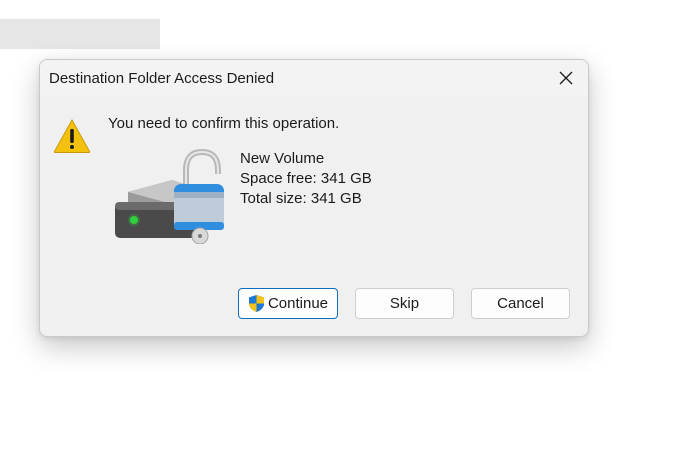 The width and height of the screenshot is (700, 452). I want to click on warning-icon, so click(72, 135).